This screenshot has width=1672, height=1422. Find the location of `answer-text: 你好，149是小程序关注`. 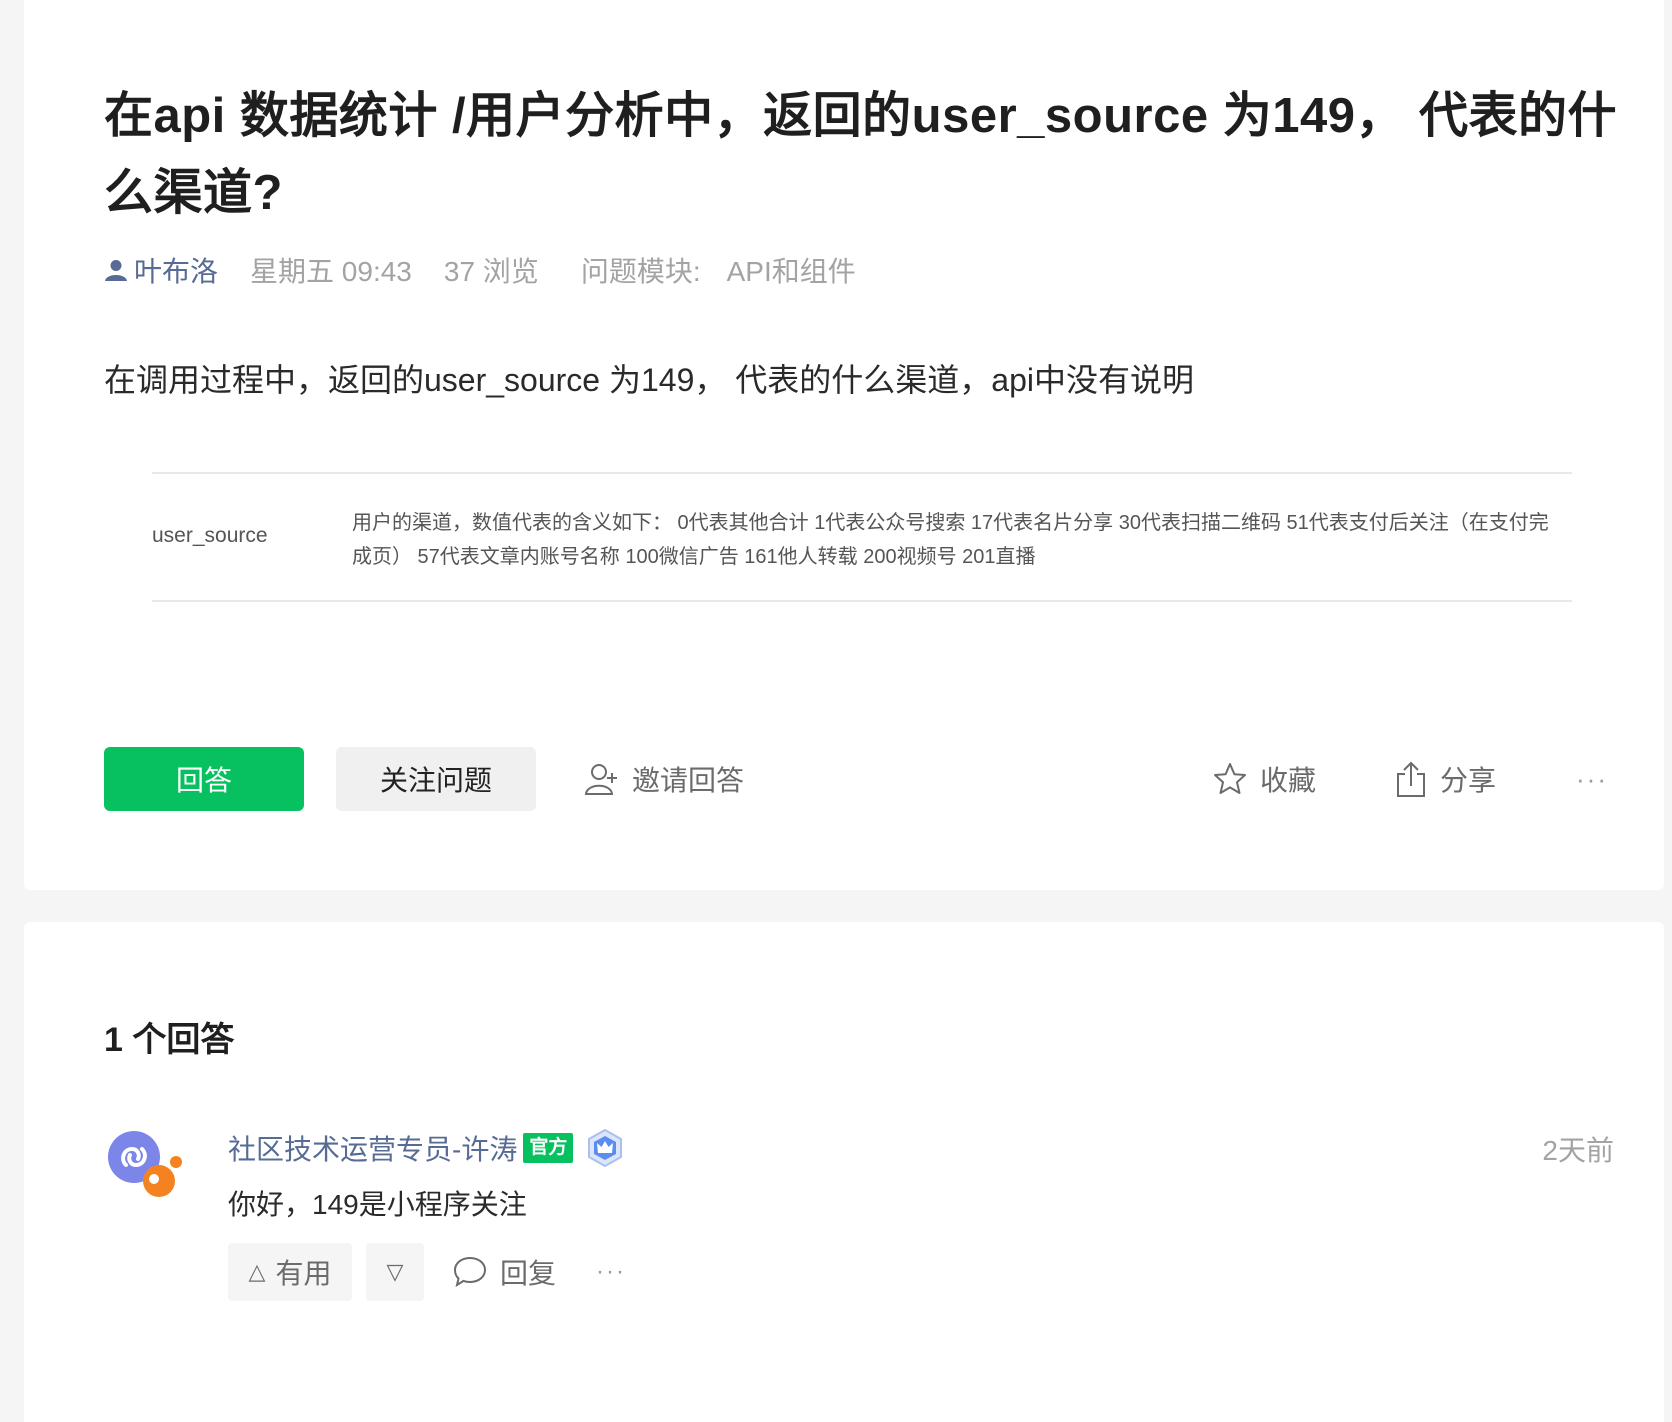

answer-text: 你好，149是小程序关注 is located at coordinates (377, 1204).